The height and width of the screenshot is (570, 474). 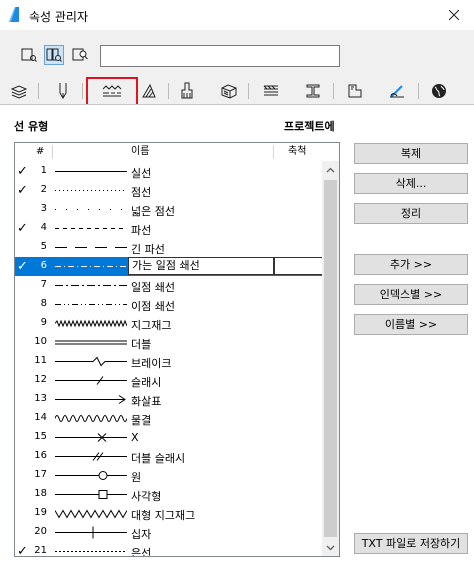 I want to click on row-number: 17, so click(x=40, y=474).